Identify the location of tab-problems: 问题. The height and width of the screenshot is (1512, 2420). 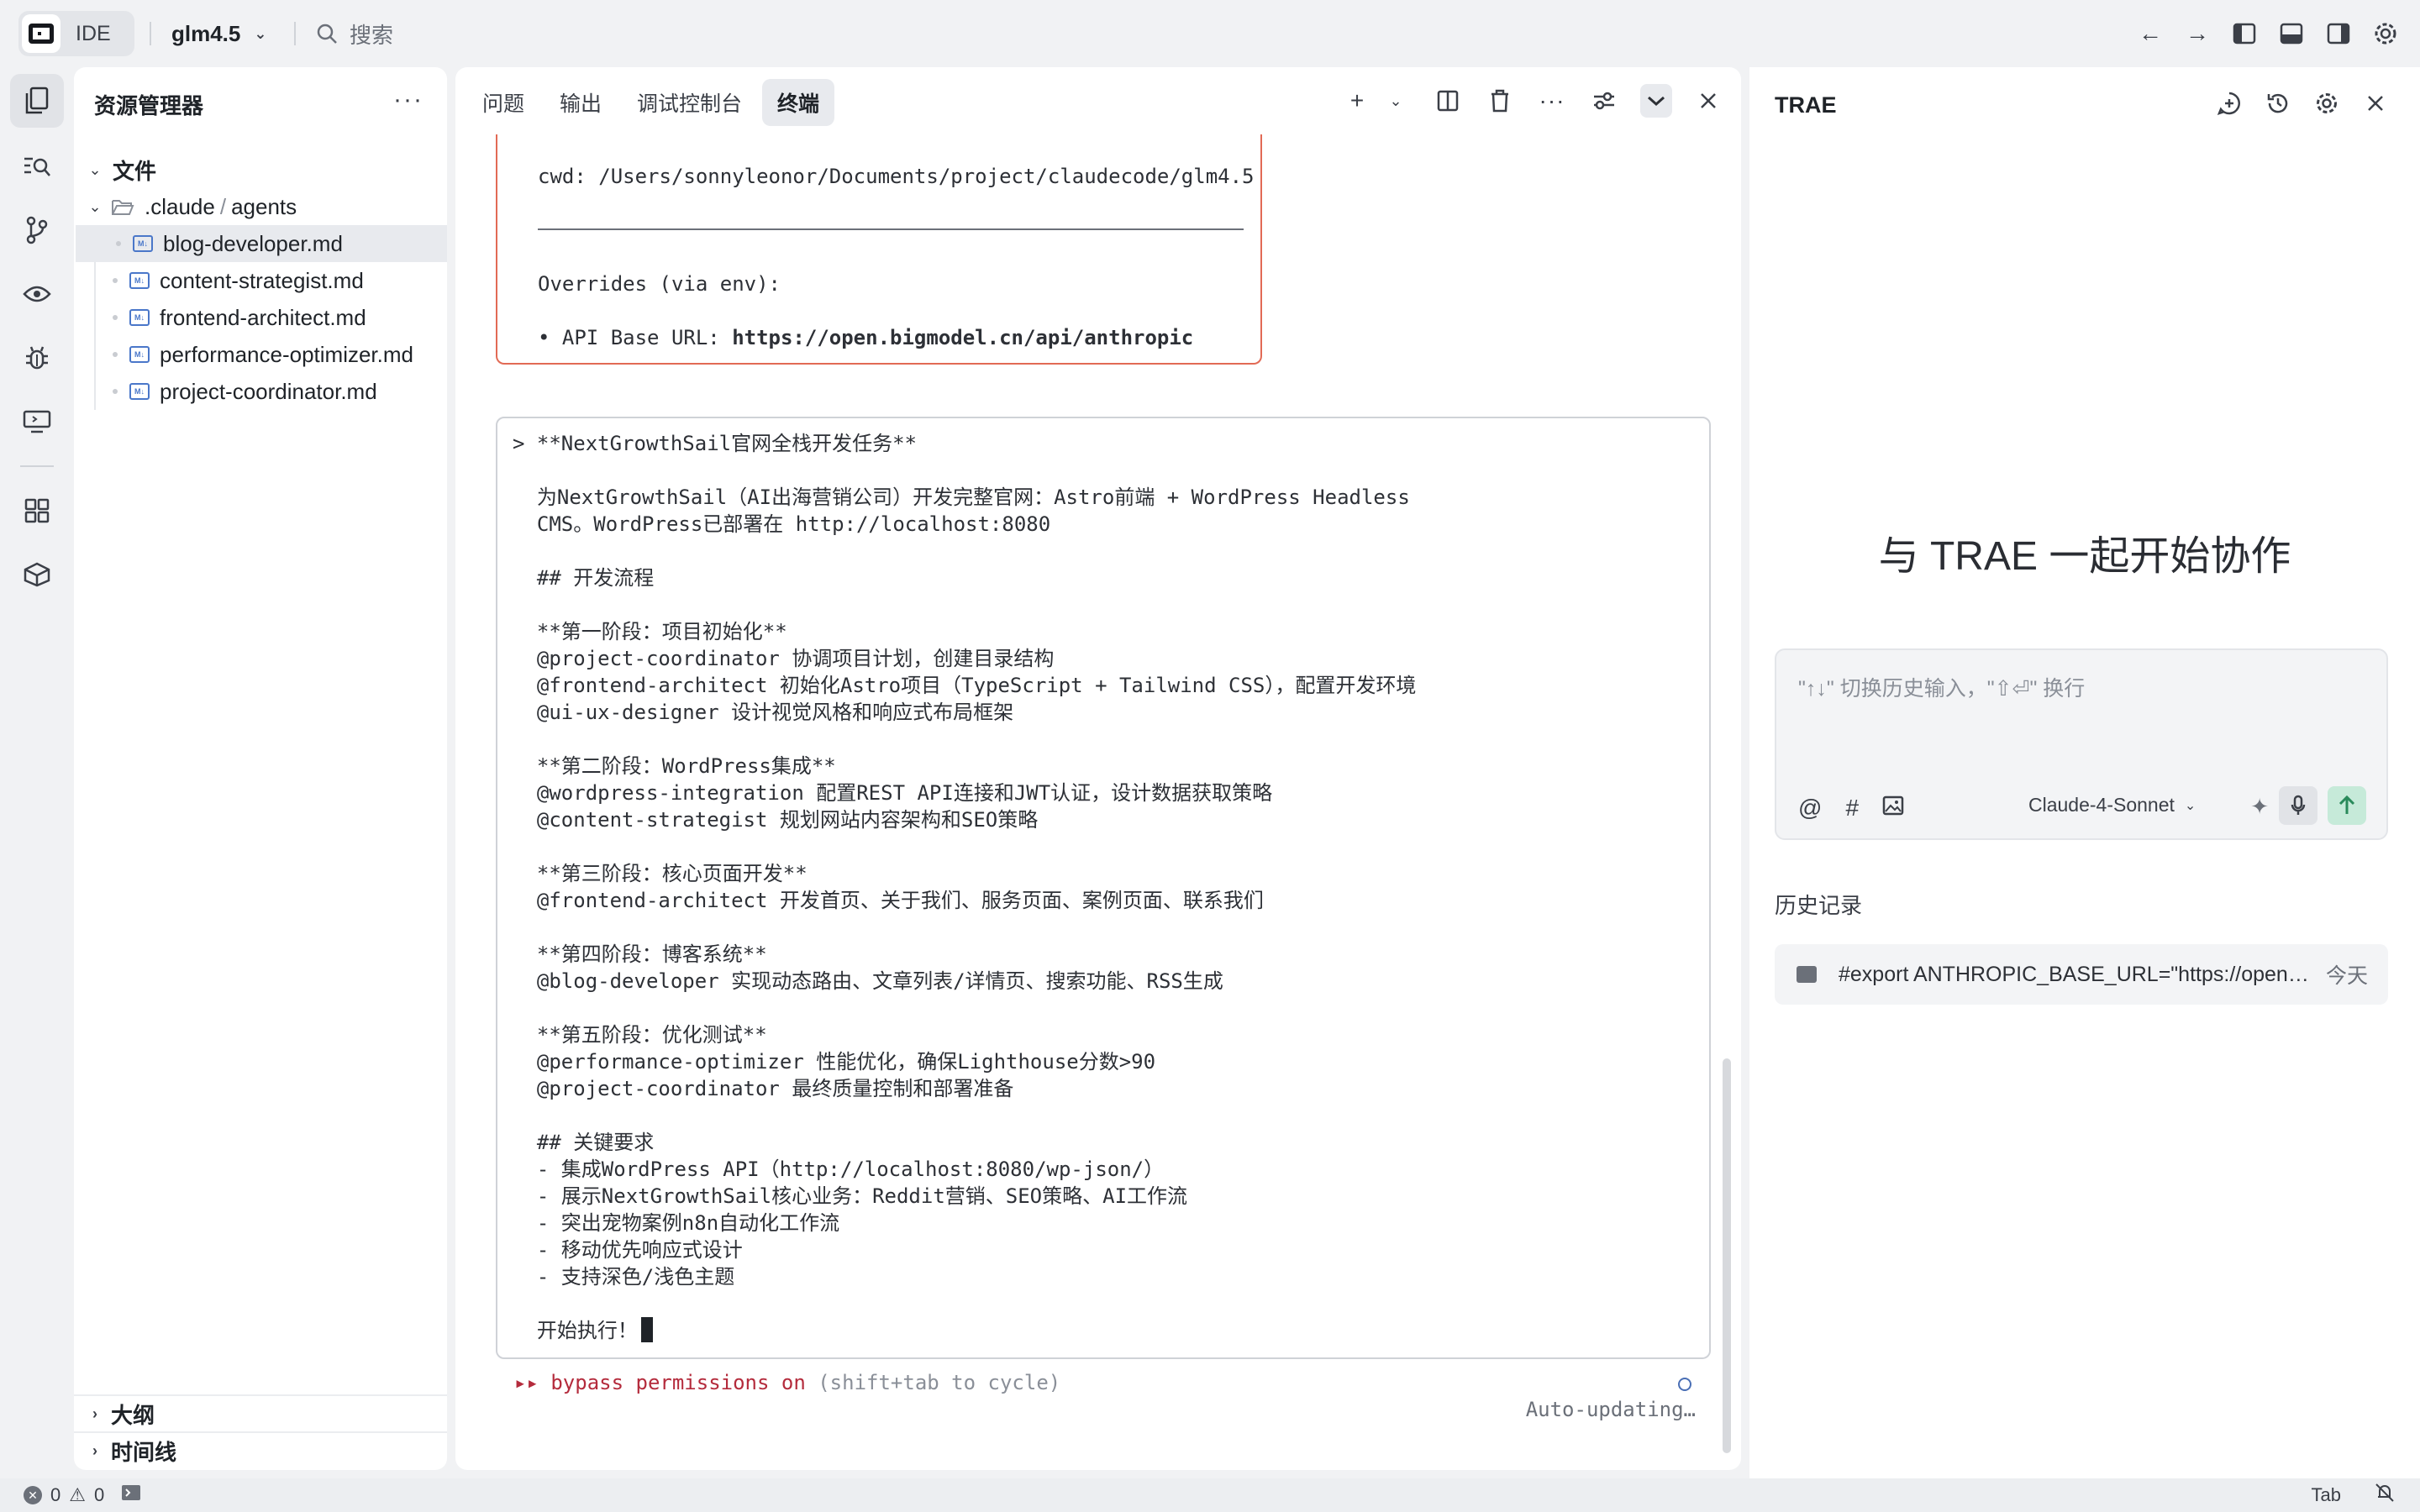
(503, 102).